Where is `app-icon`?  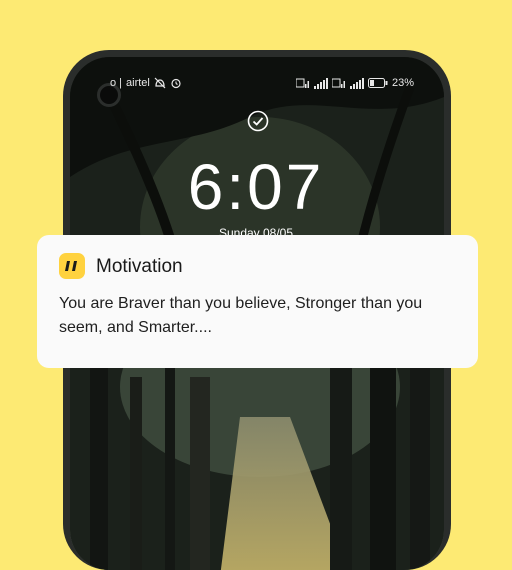 app-icon is located at coordinates (72, 266).